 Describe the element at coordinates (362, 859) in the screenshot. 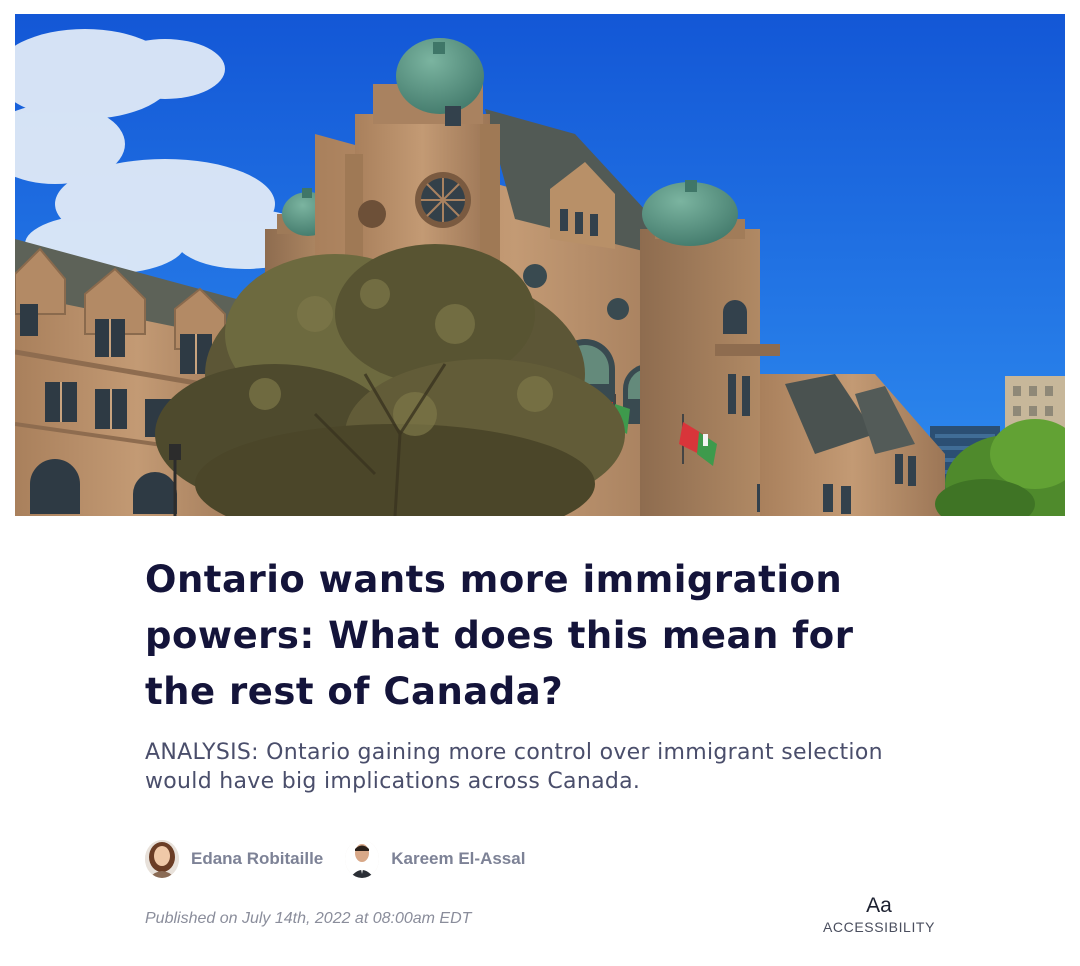

I see `kareem-avatar` at that location.